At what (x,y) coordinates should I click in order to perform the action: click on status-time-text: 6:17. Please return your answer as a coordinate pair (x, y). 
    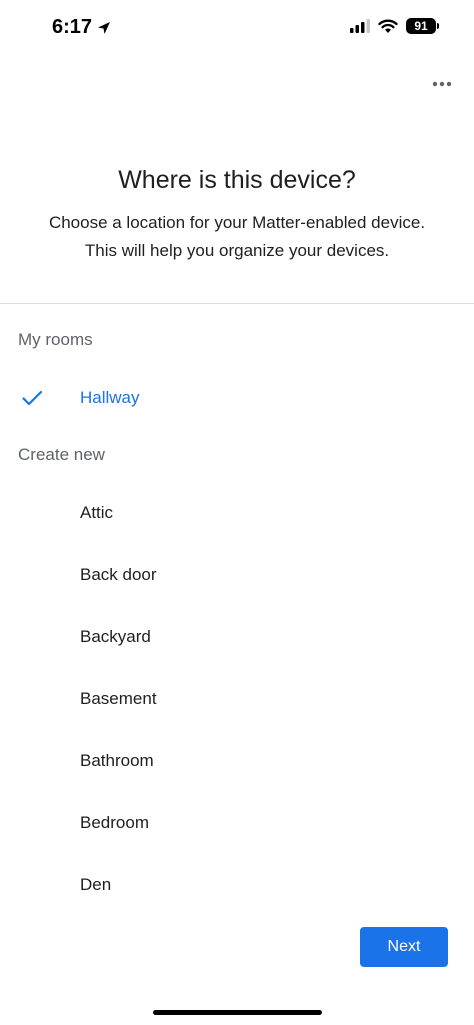
    Looking at the image, I should click on (72, 27).